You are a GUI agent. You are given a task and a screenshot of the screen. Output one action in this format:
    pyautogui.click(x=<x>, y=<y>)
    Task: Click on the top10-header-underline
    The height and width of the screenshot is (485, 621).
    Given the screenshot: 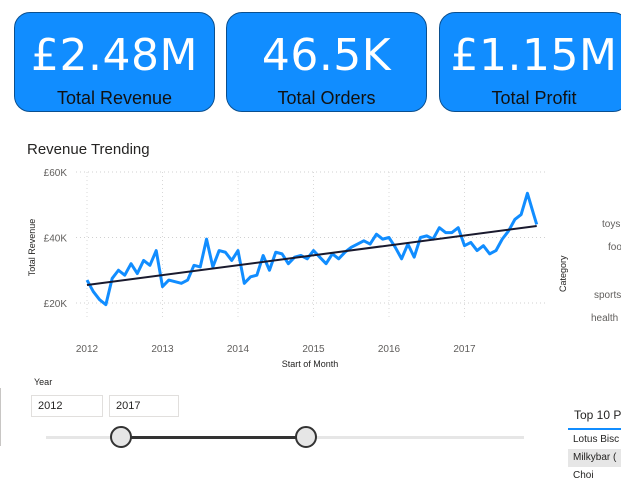 What is the action you would take?
    pyautogui.click(x=594, y=429)
    